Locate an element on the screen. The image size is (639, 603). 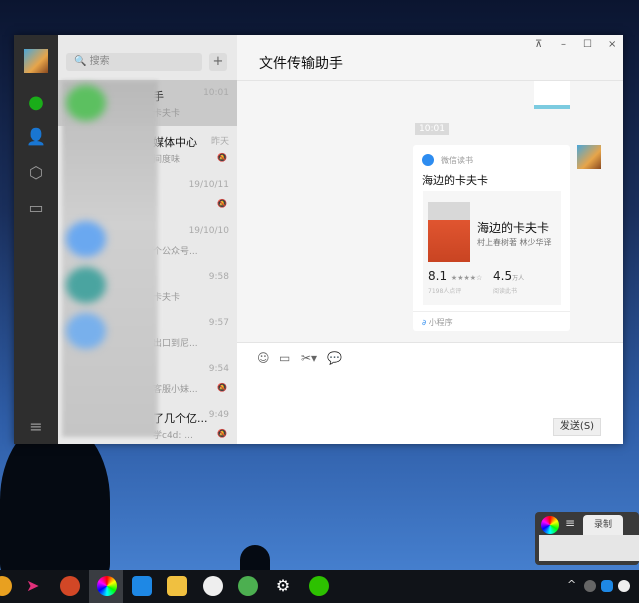
wechat-icon is located at coordinates (319, 586).